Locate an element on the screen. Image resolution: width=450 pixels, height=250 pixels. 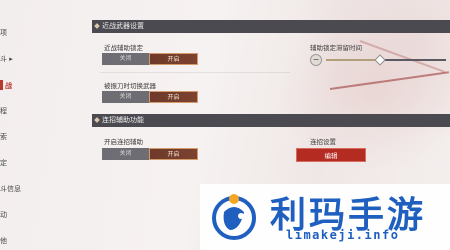
sidebar-item-label: 索 is located at coordinates (3, 137).